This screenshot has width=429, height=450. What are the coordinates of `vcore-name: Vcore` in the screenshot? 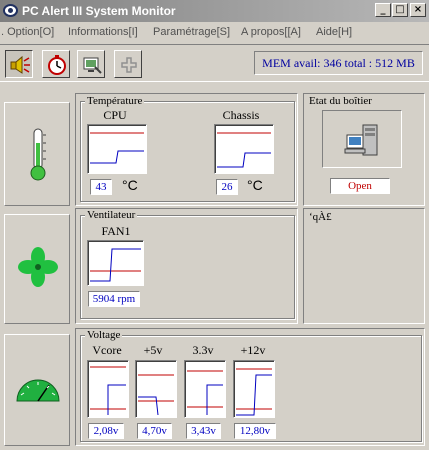 It's located at (107, 350).